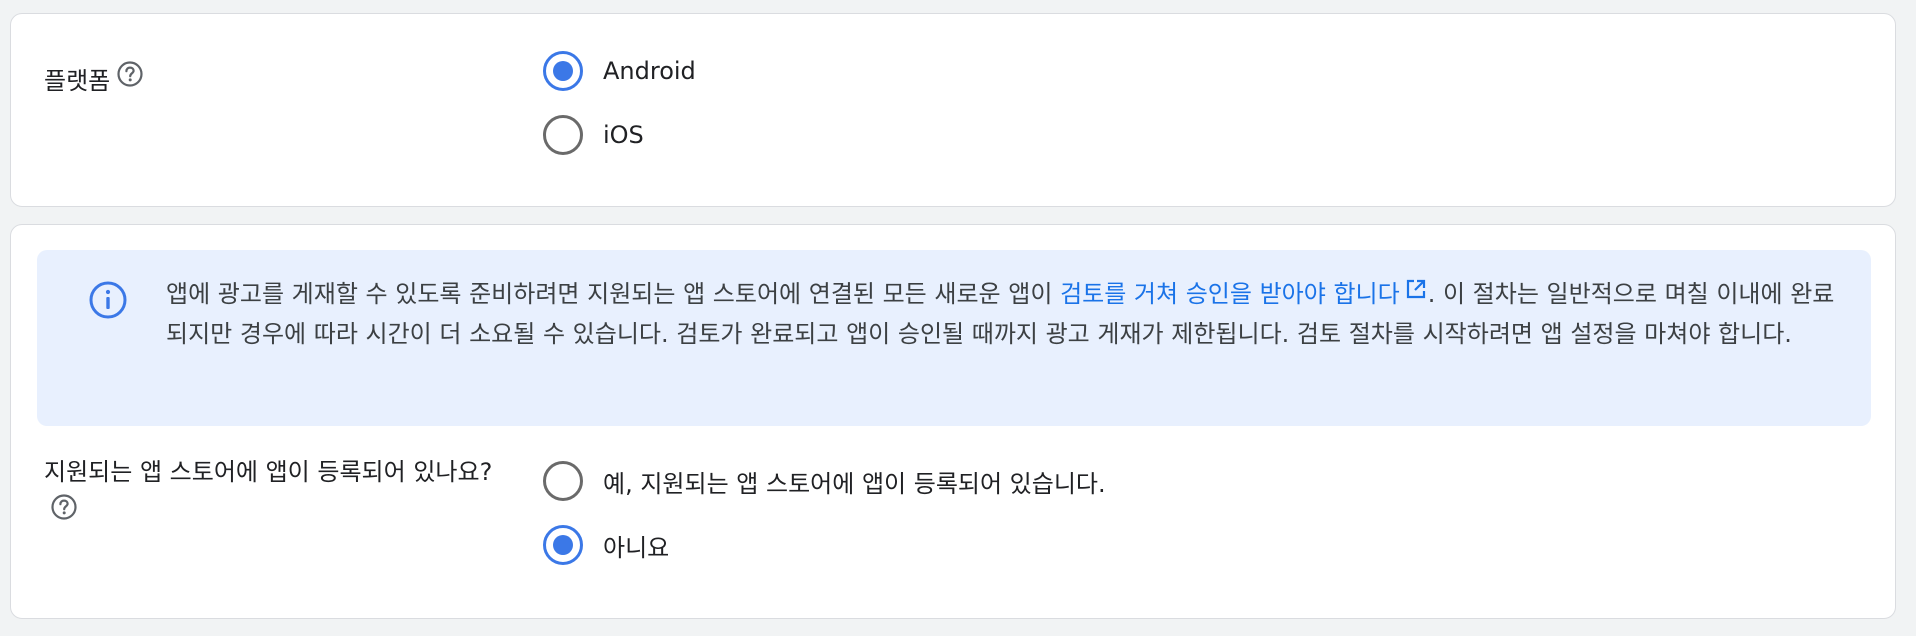  I want to click on store-listing-option-yes: 예, 지원되는 앱 스토어에 앱이 등록되어 있습니다., so click(824, 481).